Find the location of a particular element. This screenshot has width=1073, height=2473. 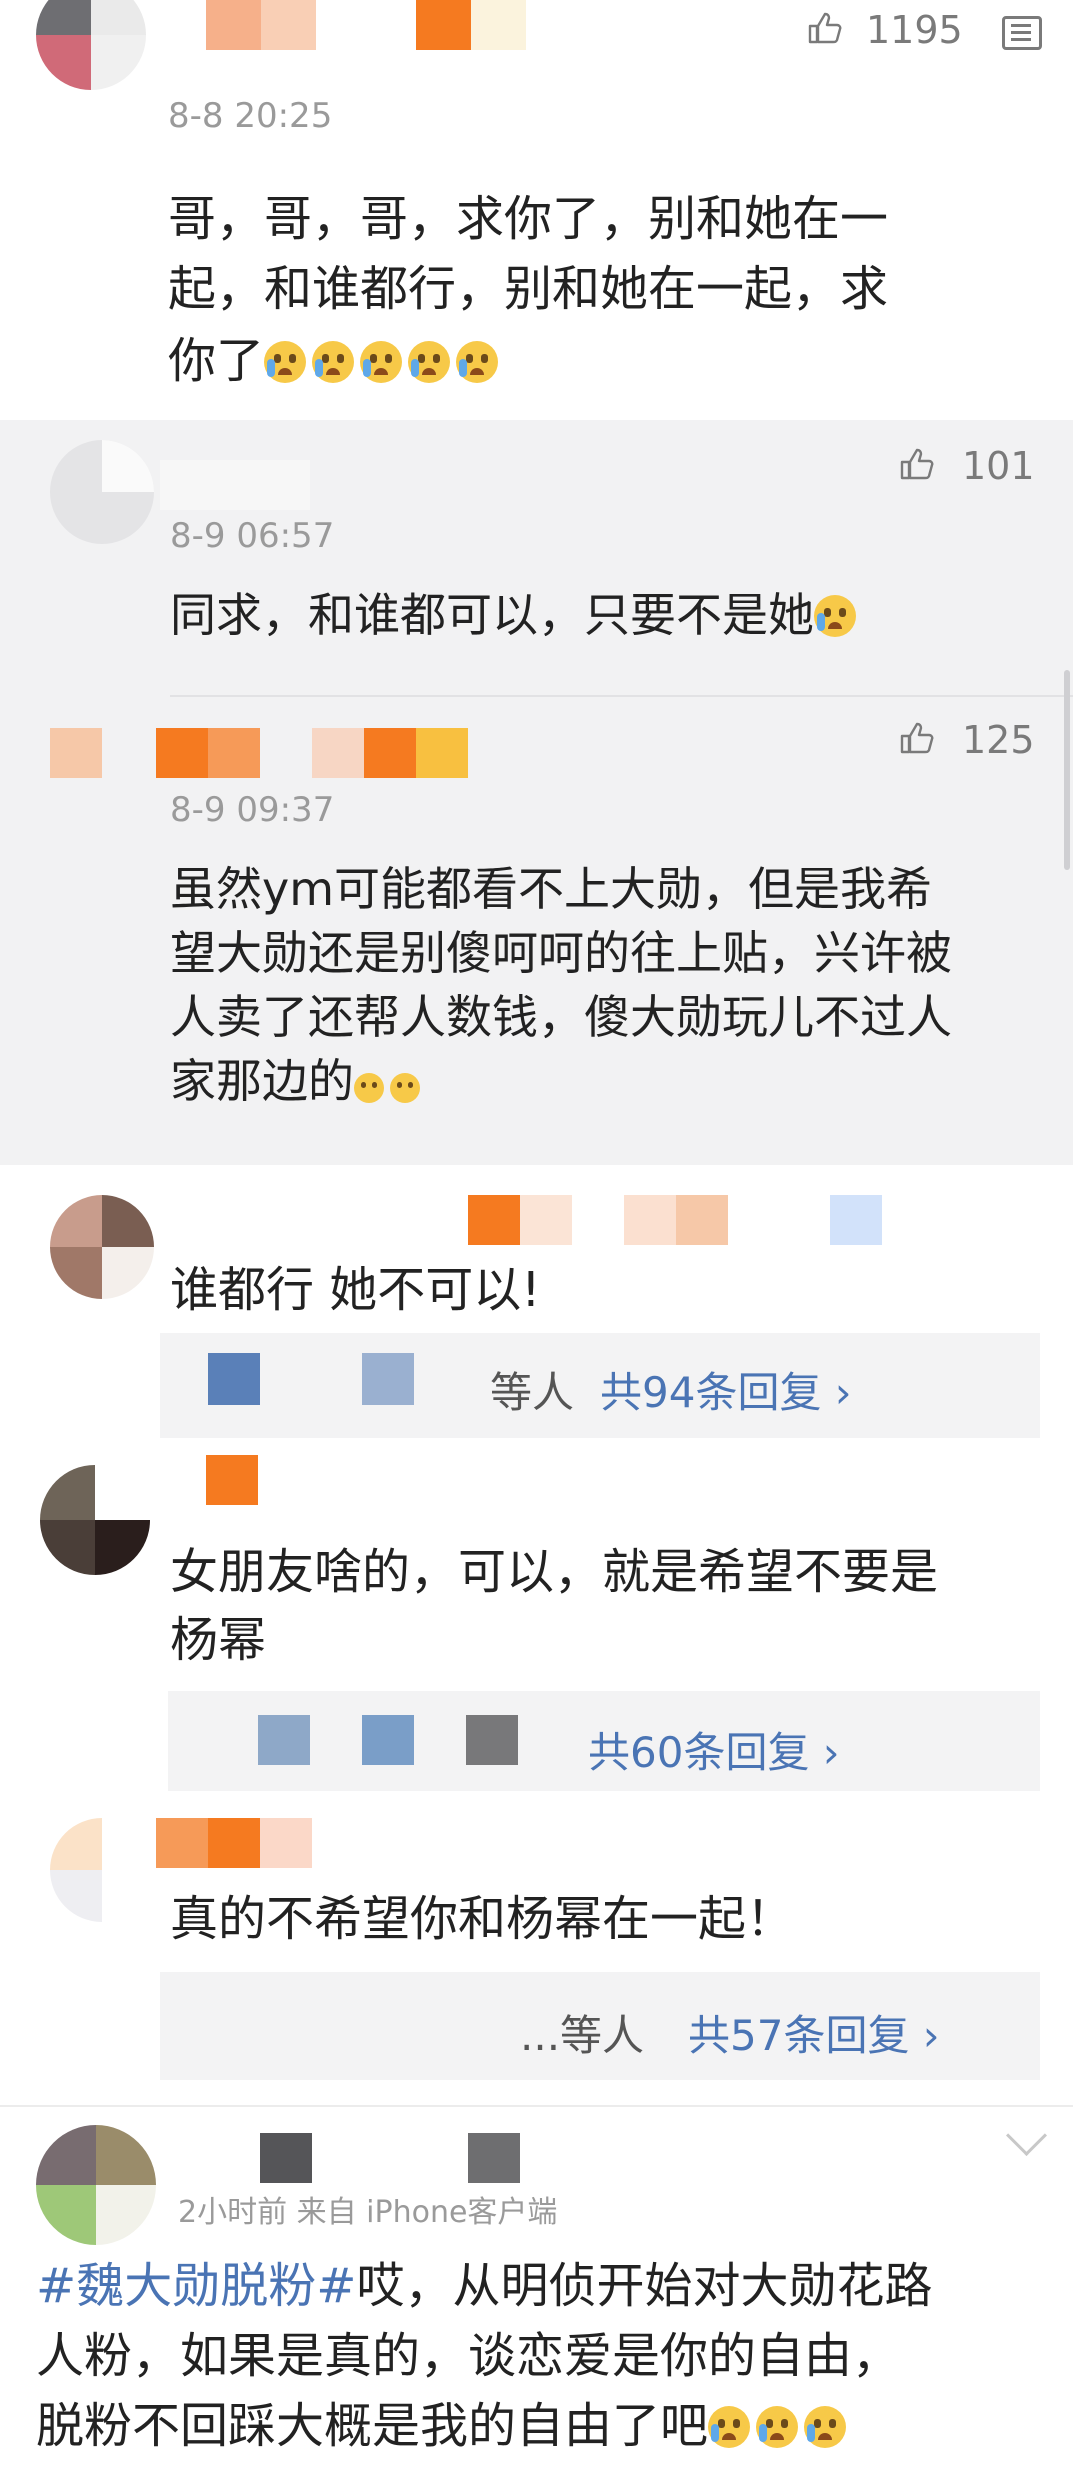

reply-summary-bar: ...等人 共57条回复 › is located at coordinates (600, 2026).